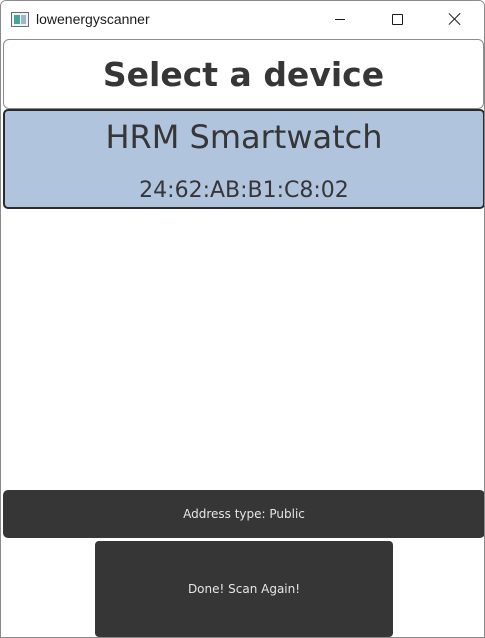  Describe the element at coordinates (244, 190) in the screenshot. I see `device-address: 24:62:AB:B1:C8:02` at that location.